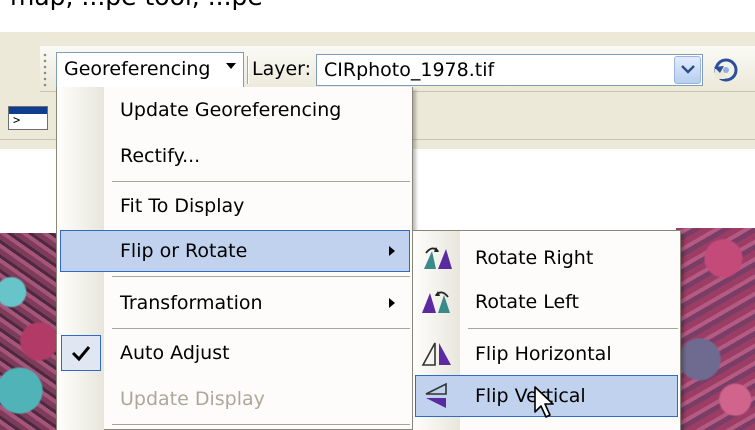 The height and width of the screenshot is (430, 755). I want to click on layer-label: Layer:, so click(282, 69).